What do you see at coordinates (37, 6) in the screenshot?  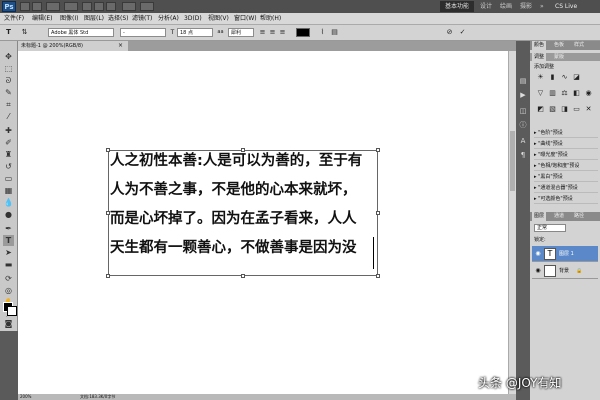 I see `mini-bridge-button` at bounding box center [37, 6].